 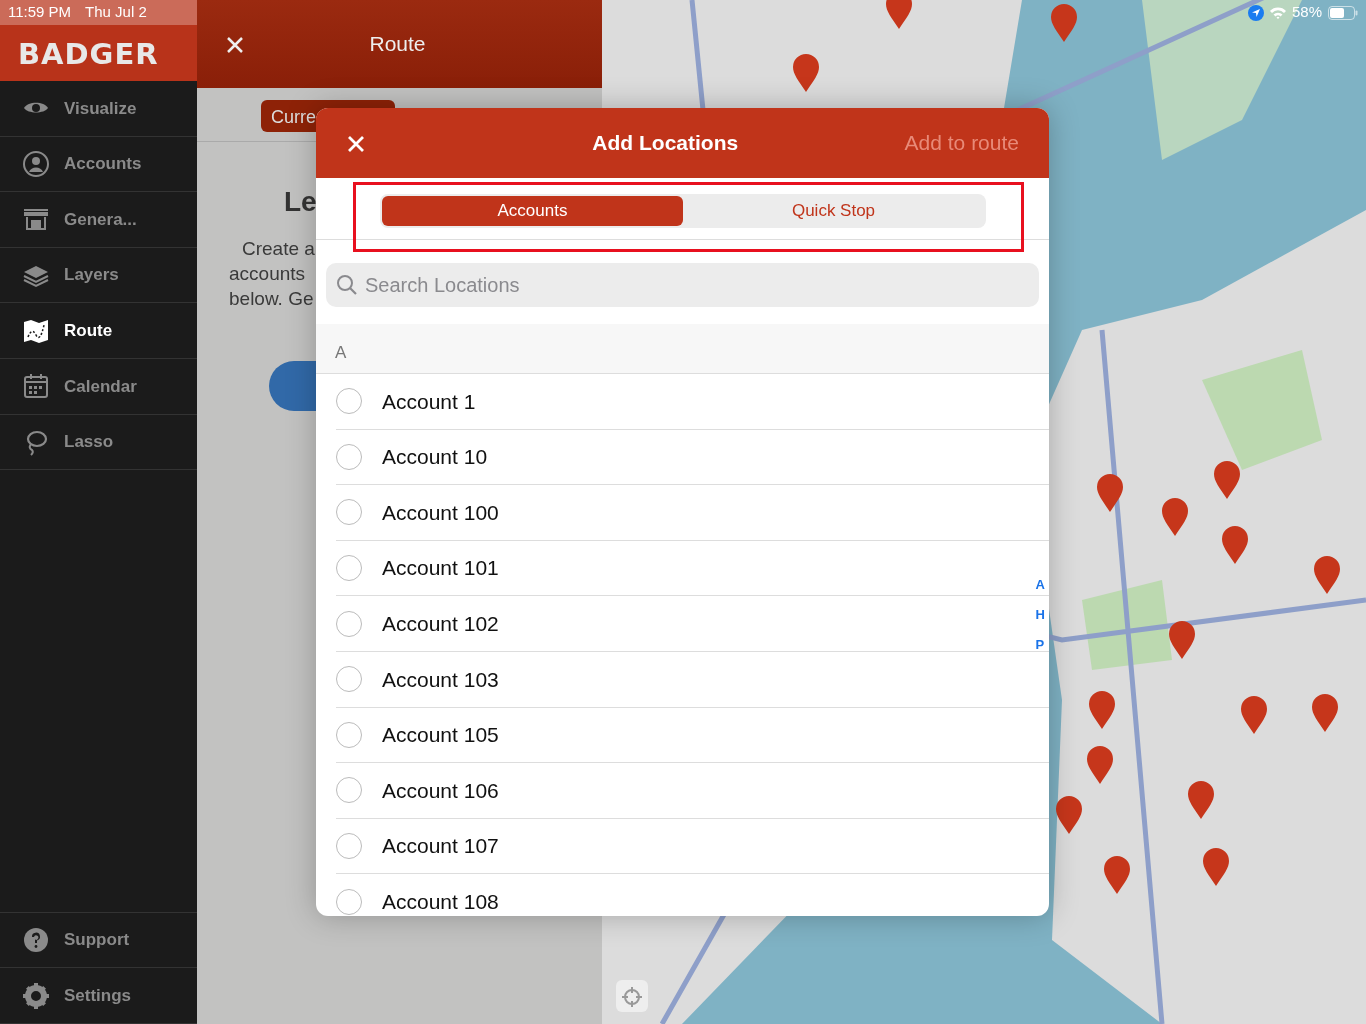 I want to click on section-header: A, so click(x=682, y=349).